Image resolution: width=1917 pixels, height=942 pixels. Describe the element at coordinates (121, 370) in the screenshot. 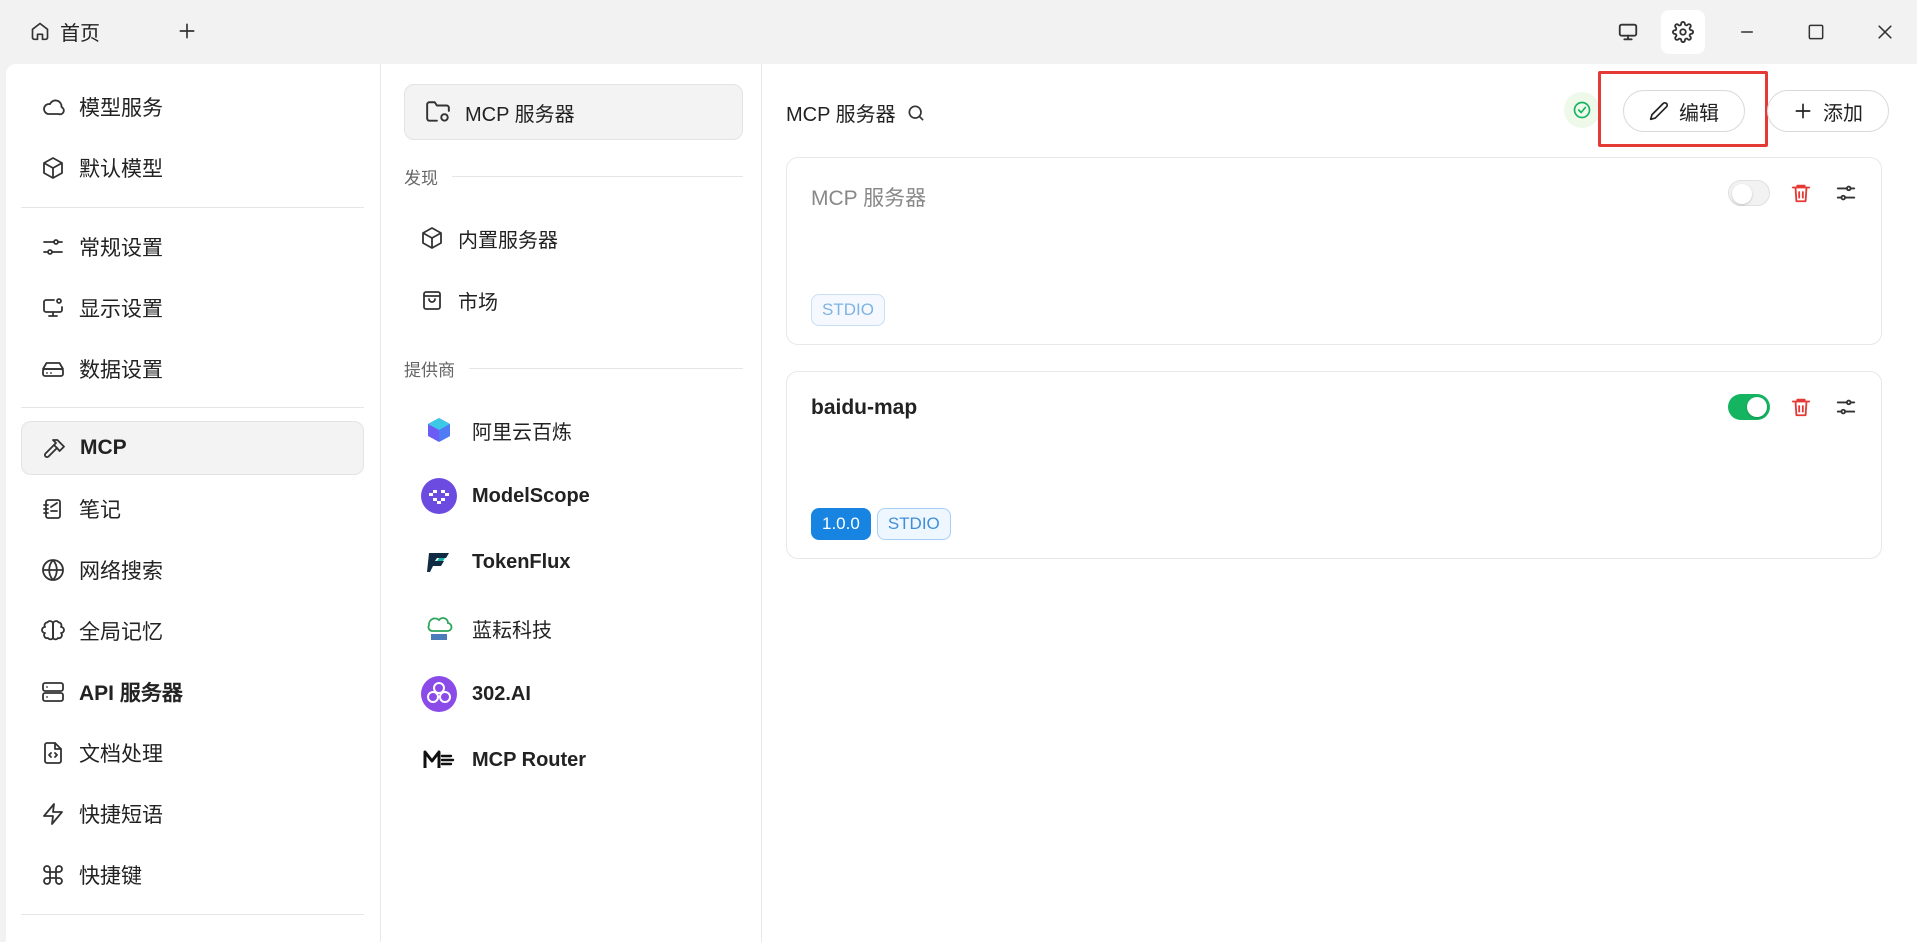

I see `sidebar-item-label: 数据设置` at that location.